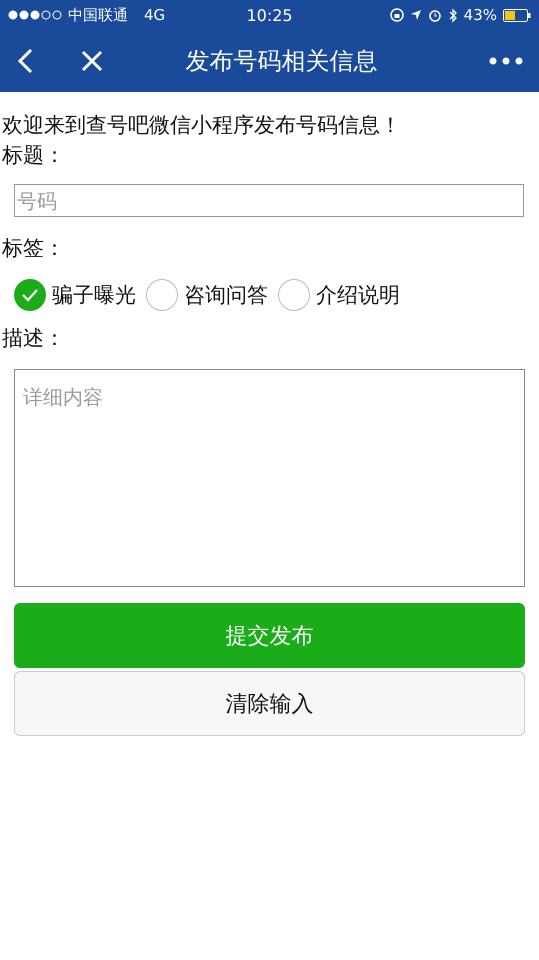 The width and height of the screenshot is (539, 960). What do you see at coordinates (269, 15) in the screenshot?
I see `status-time: 10:25` at bounding box center [269, 15].